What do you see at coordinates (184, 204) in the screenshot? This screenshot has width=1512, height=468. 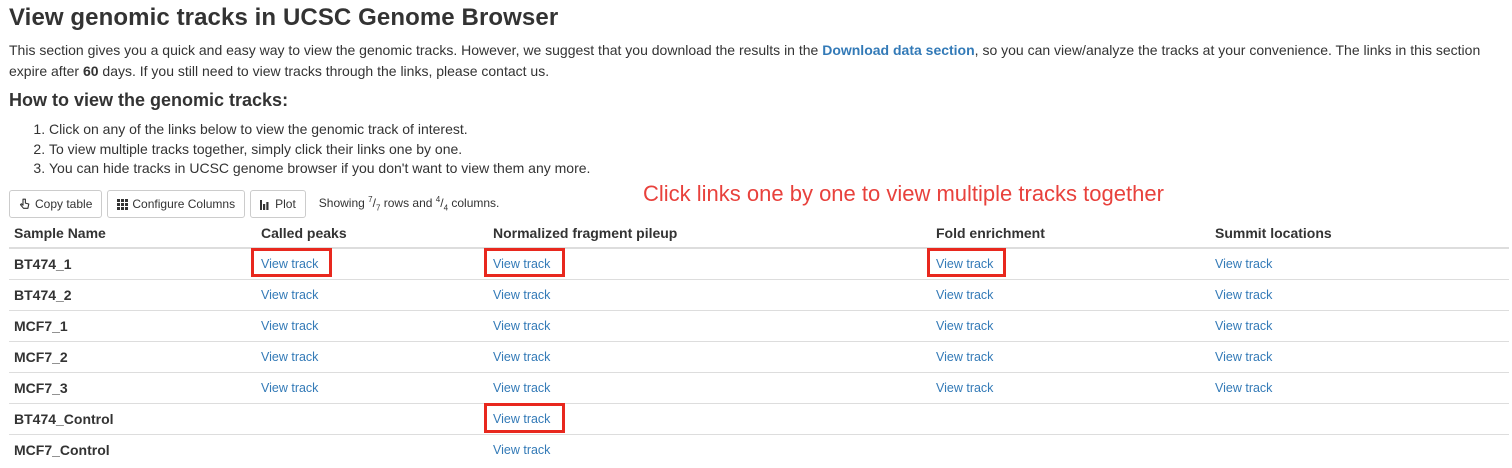 I see `configure-columns-label: Configure Columns` at bounding box center [184, 204].